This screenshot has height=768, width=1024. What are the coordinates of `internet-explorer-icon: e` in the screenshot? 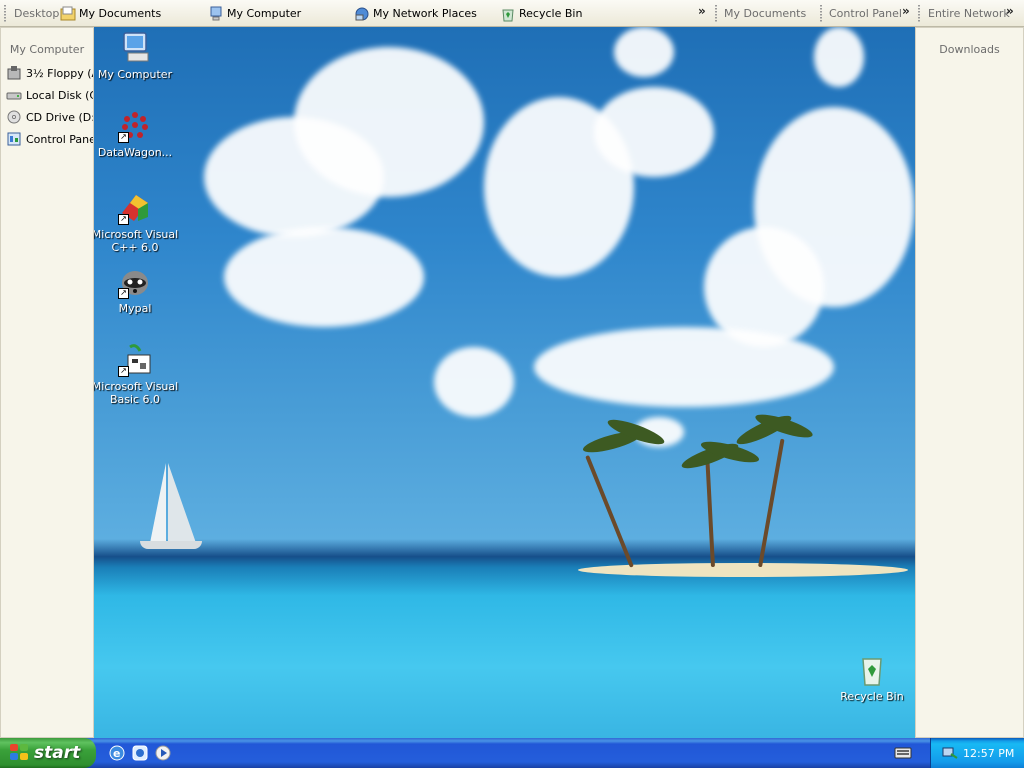 It's located at (117, 753).